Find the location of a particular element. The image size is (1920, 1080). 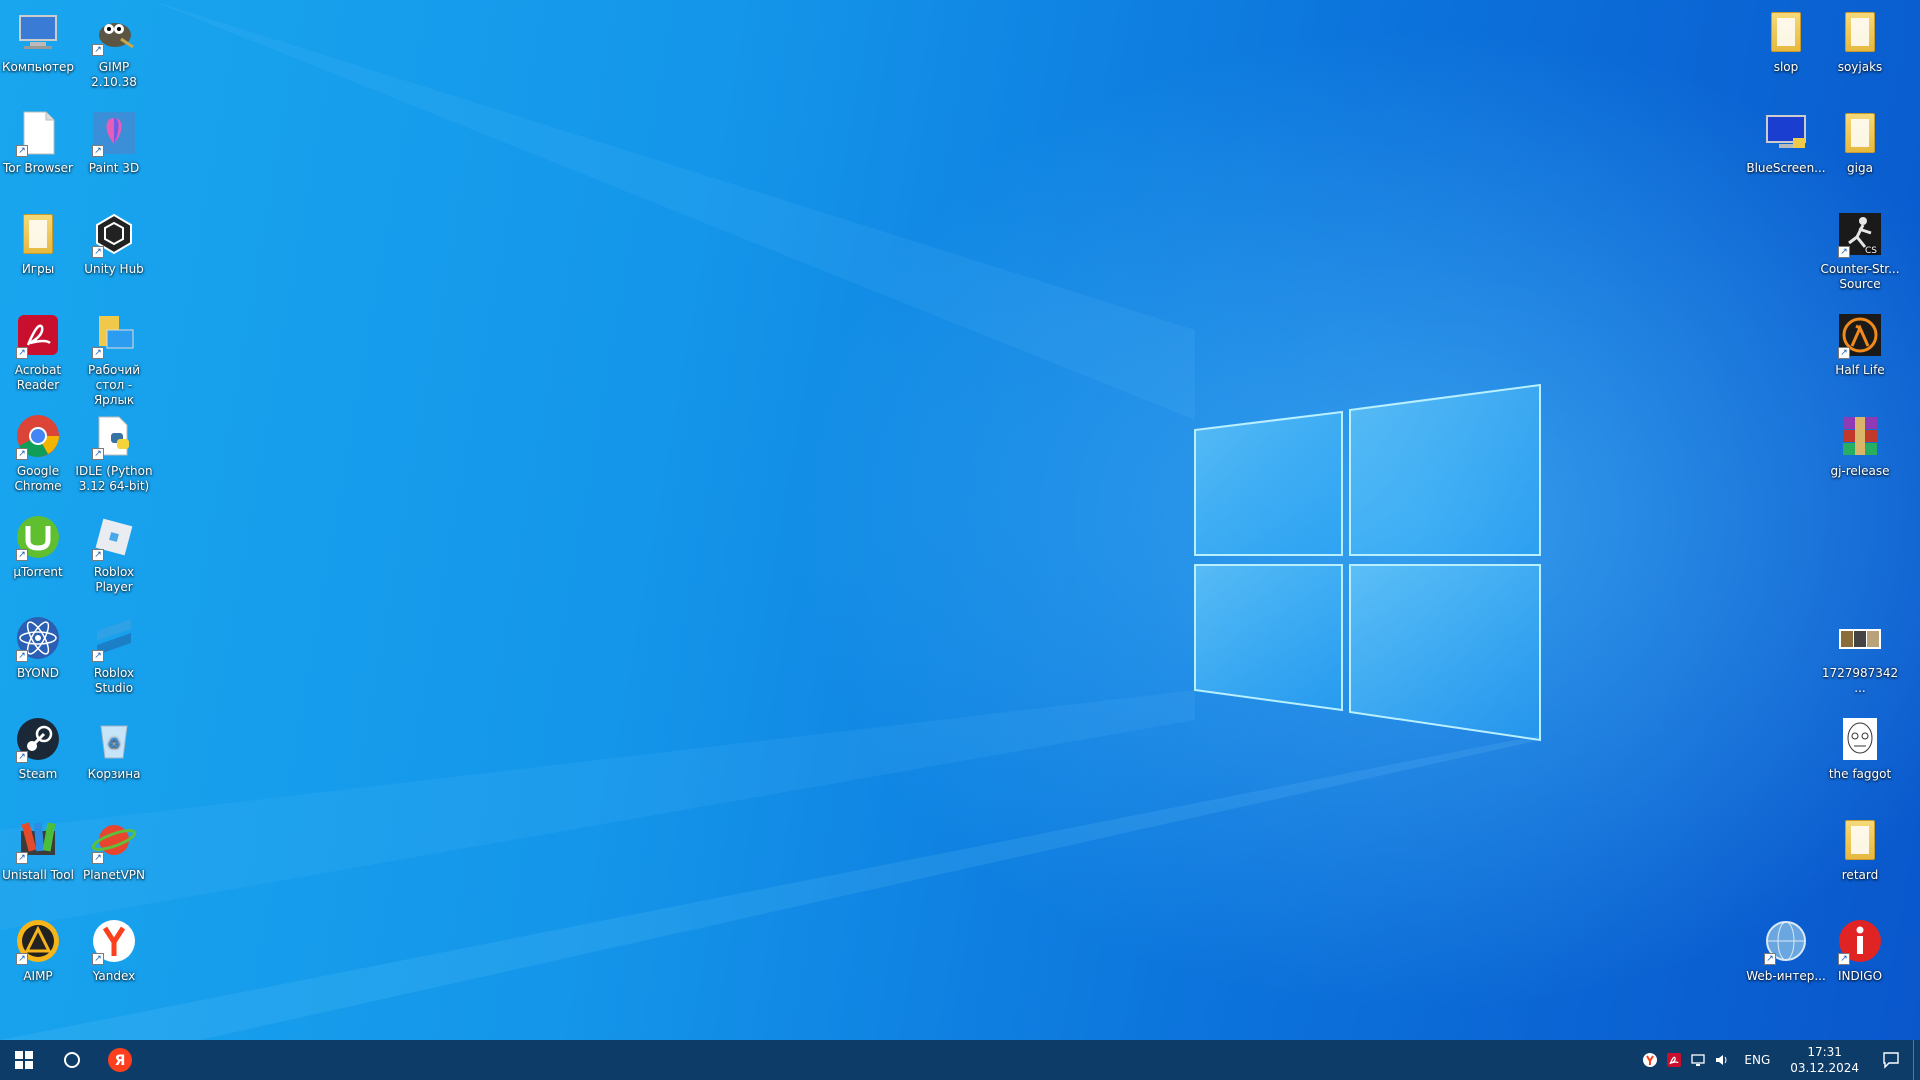

volume-button is located at coordinates (1722, 1060).